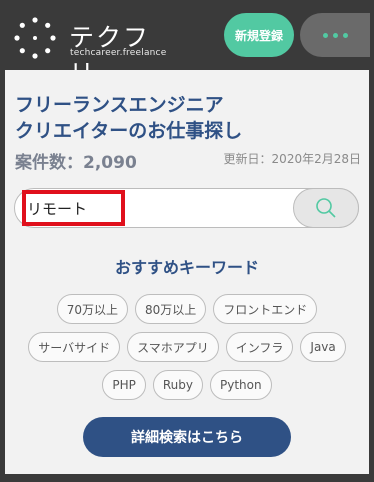 The height and width of the screenshot is (482, 374). I want to click on detail-search-button: 詳細検索はこちら, so click(187, 437).